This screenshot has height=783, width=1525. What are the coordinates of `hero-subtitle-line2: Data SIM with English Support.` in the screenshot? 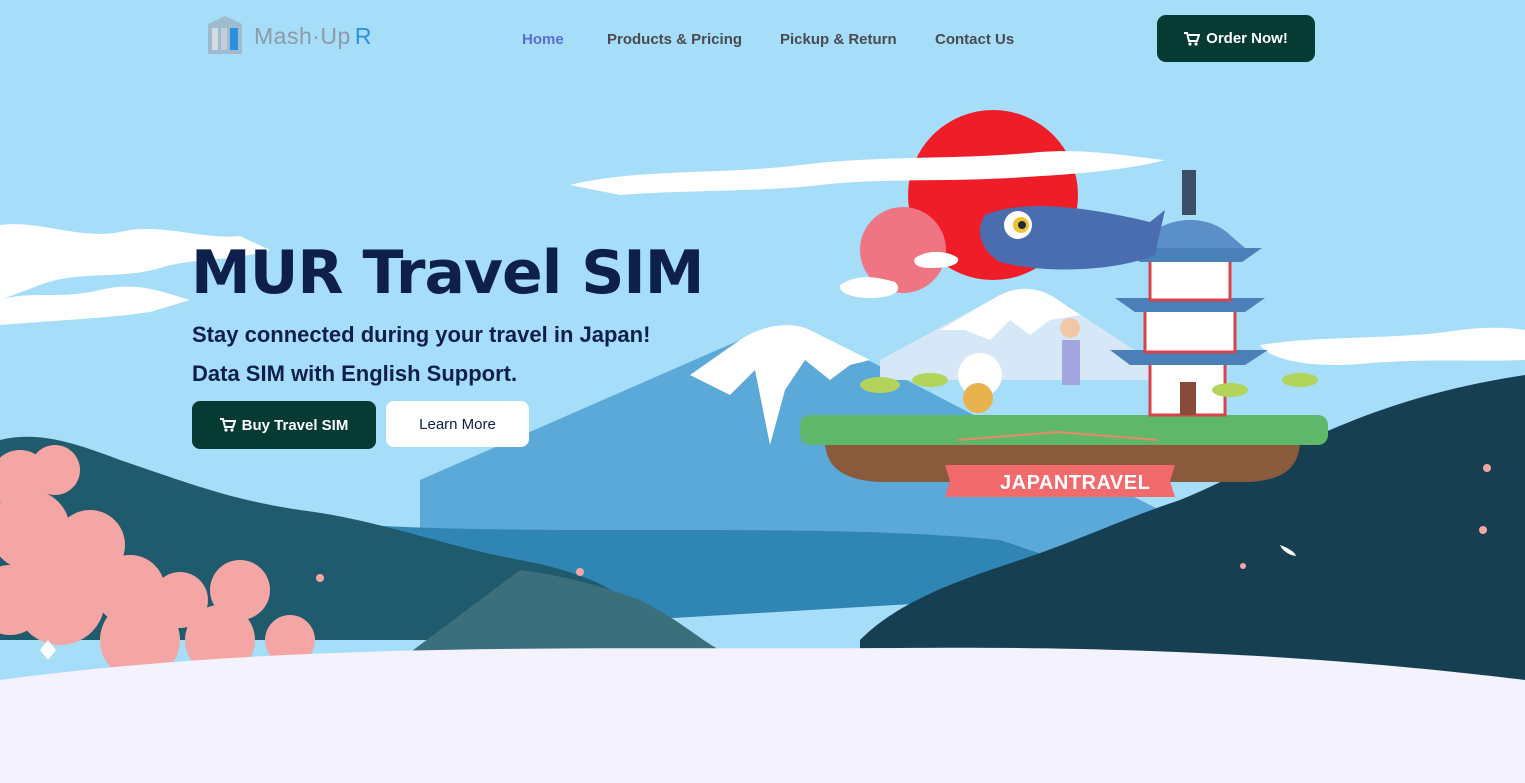 It's located at (355, 373).